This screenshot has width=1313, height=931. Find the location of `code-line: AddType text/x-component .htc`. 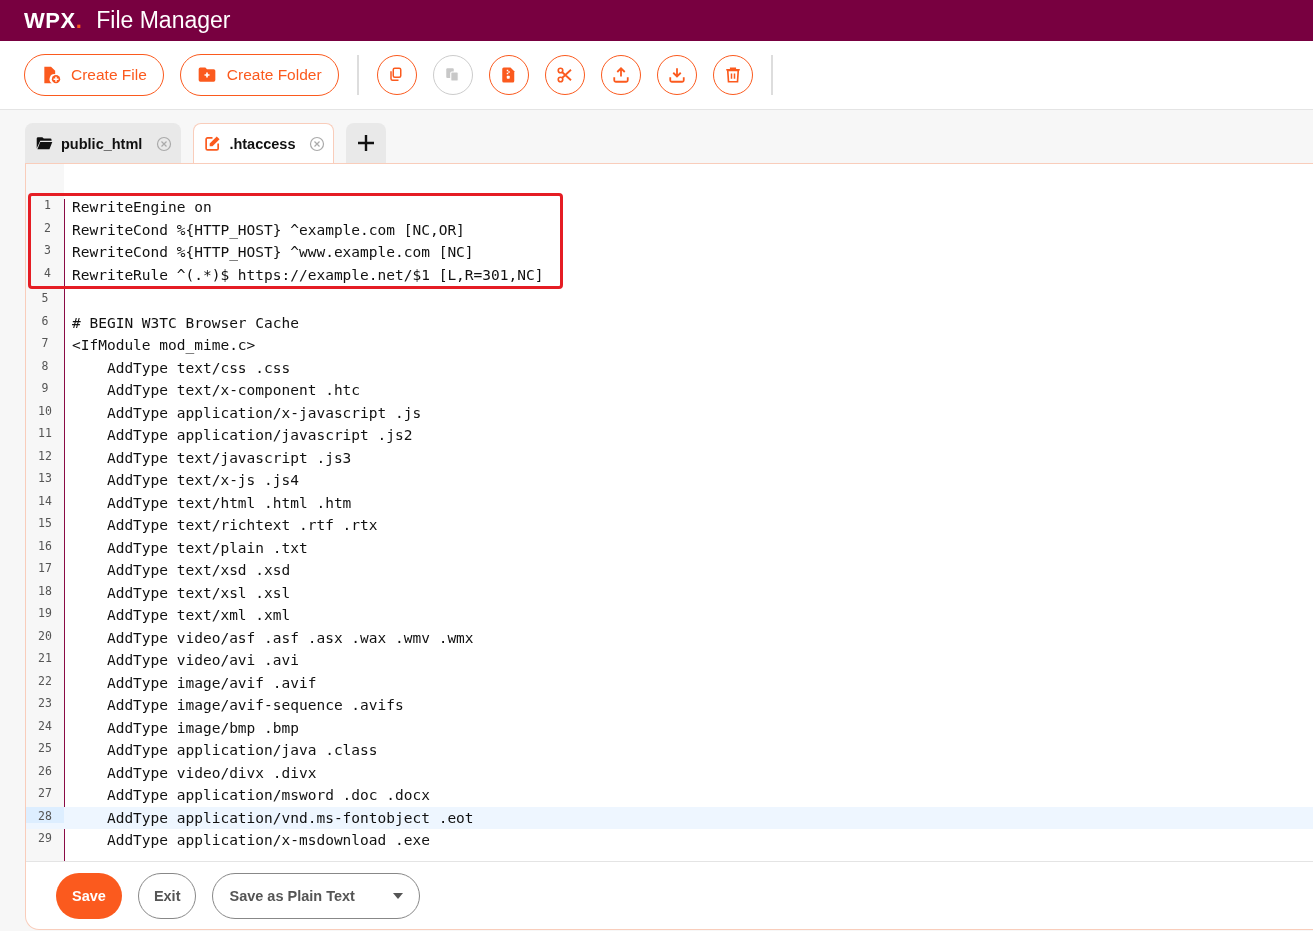

code-line: AddType text/x-component .htc is located at coordinates (233, 390).